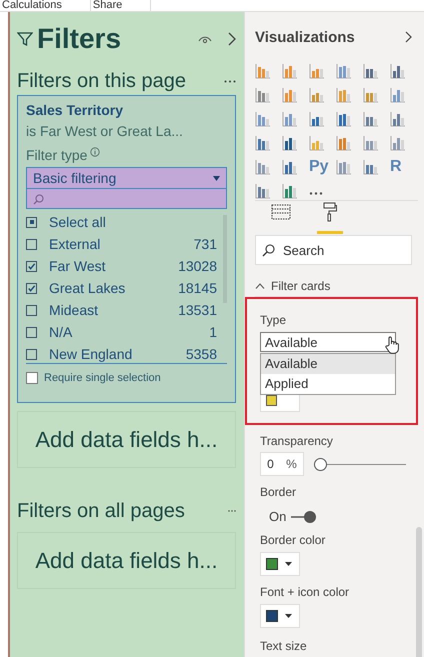 The width and height of the screenshot is (424, 657). Describe the element at coordinates (198, 310) in the screenshot. I see `item-count: 13531` at that location.